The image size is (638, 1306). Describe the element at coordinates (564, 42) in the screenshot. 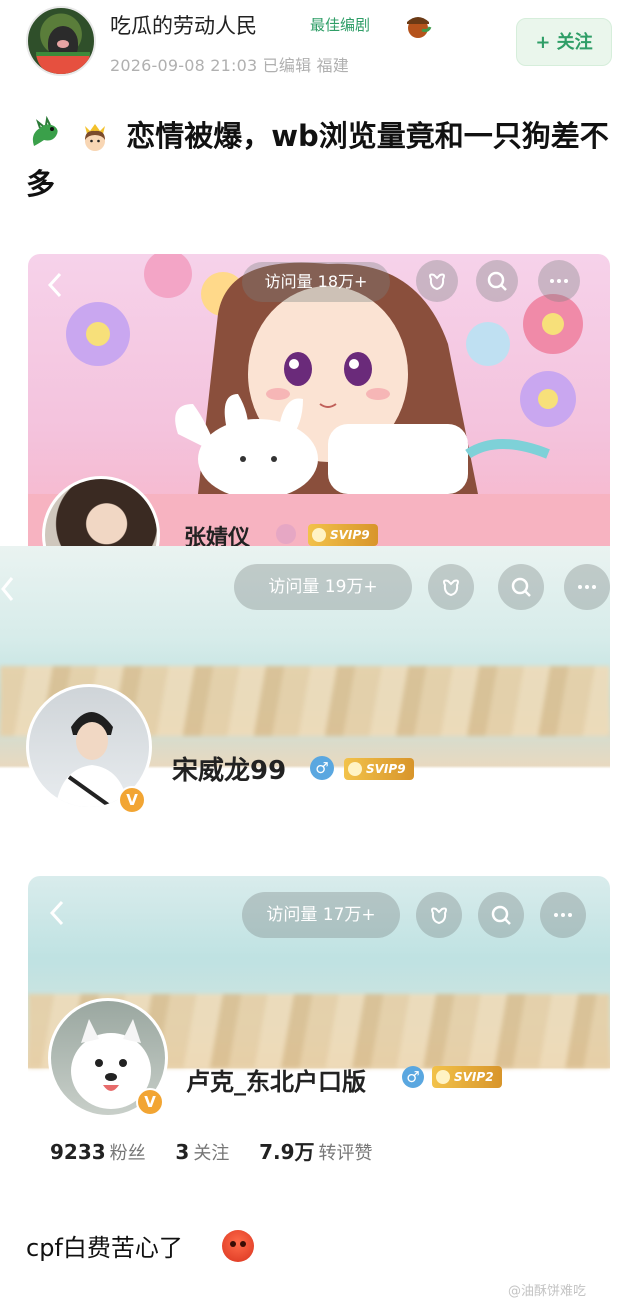

I see `follow-button: + 关注` at that location.